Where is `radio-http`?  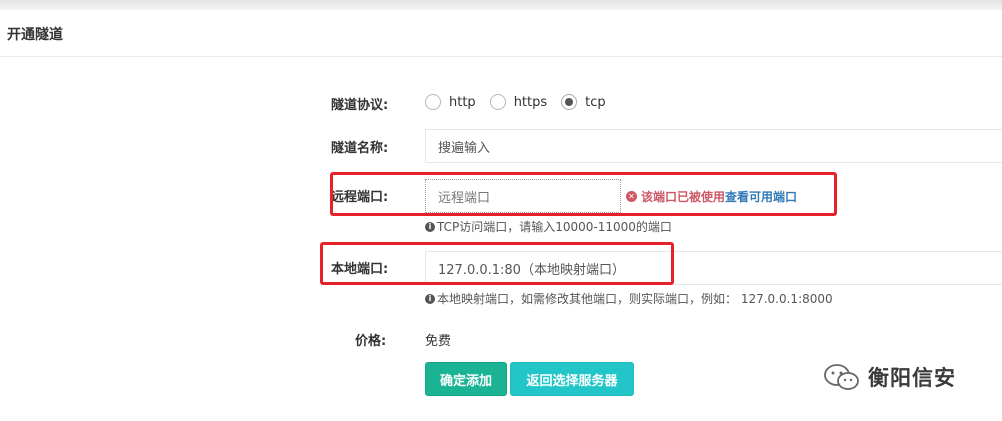 radio-http is located at coordinates (433, 102).